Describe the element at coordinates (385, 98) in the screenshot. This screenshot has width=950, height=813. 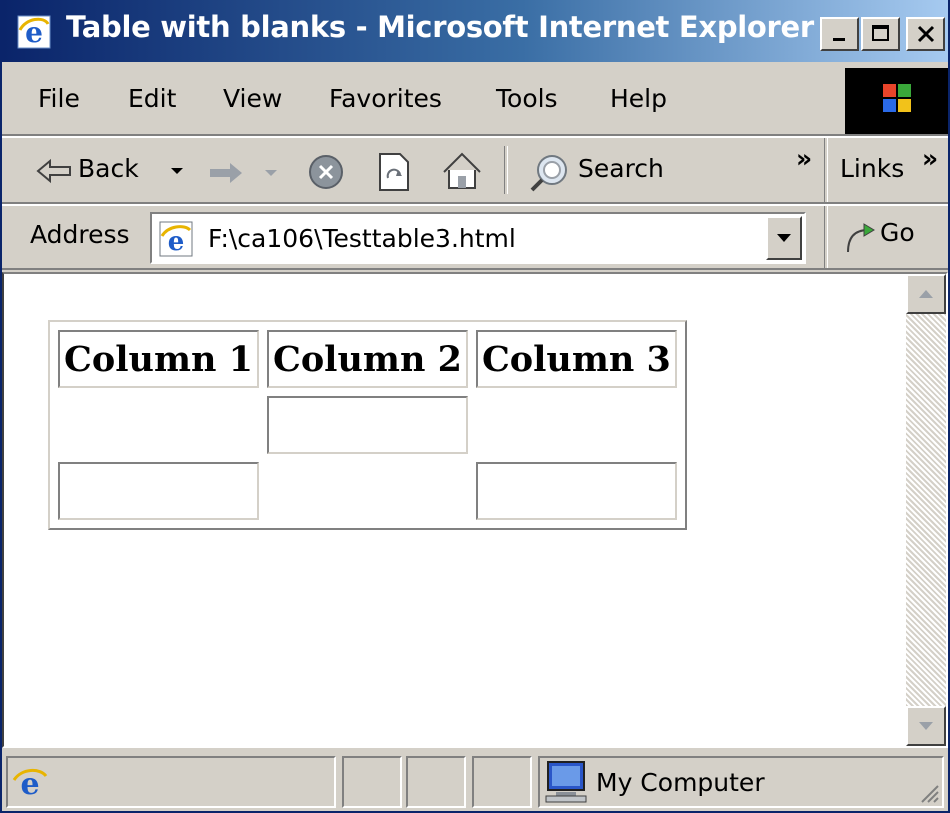
I see `menu-favorites: Favorites` at that location.